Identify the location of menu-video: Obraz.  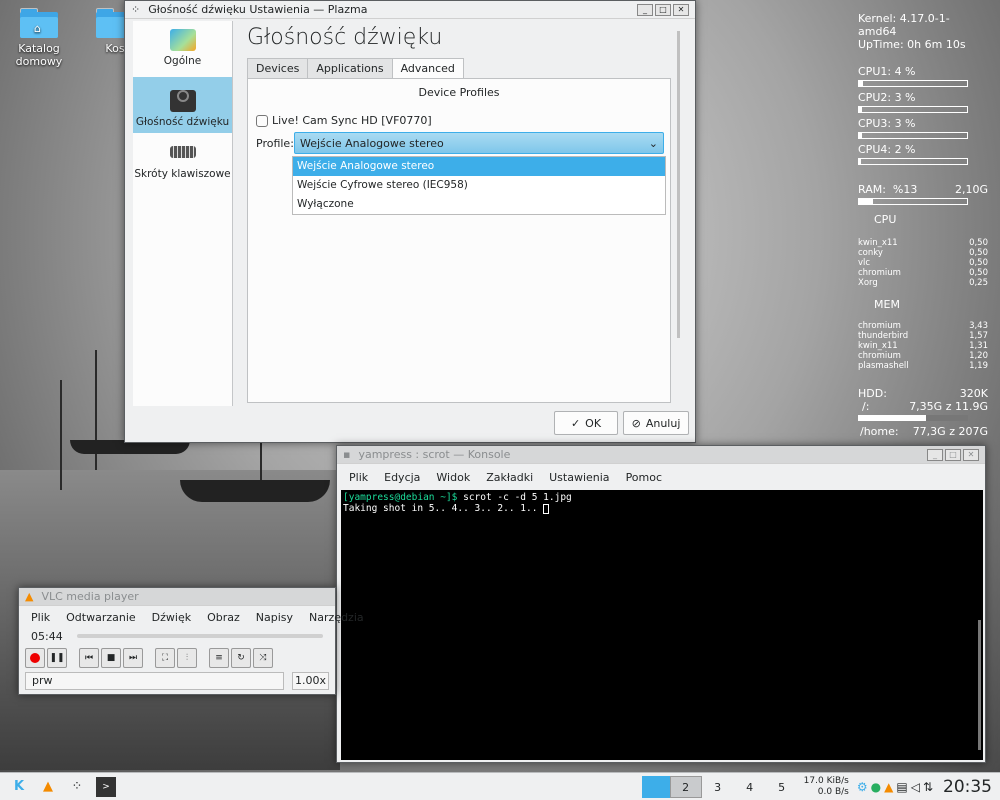
(223, 617).